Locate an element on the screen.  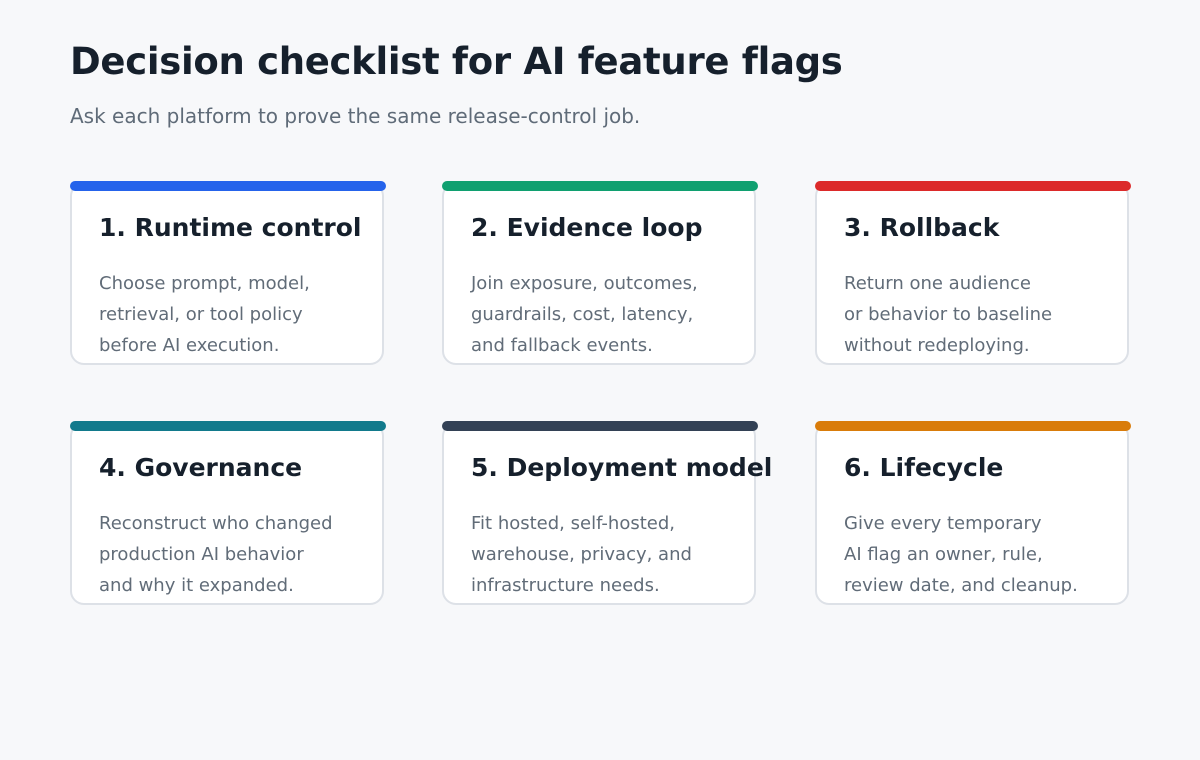
card-description-line: Fit hosted, self-hosted, is located at coordinates (573, 523).